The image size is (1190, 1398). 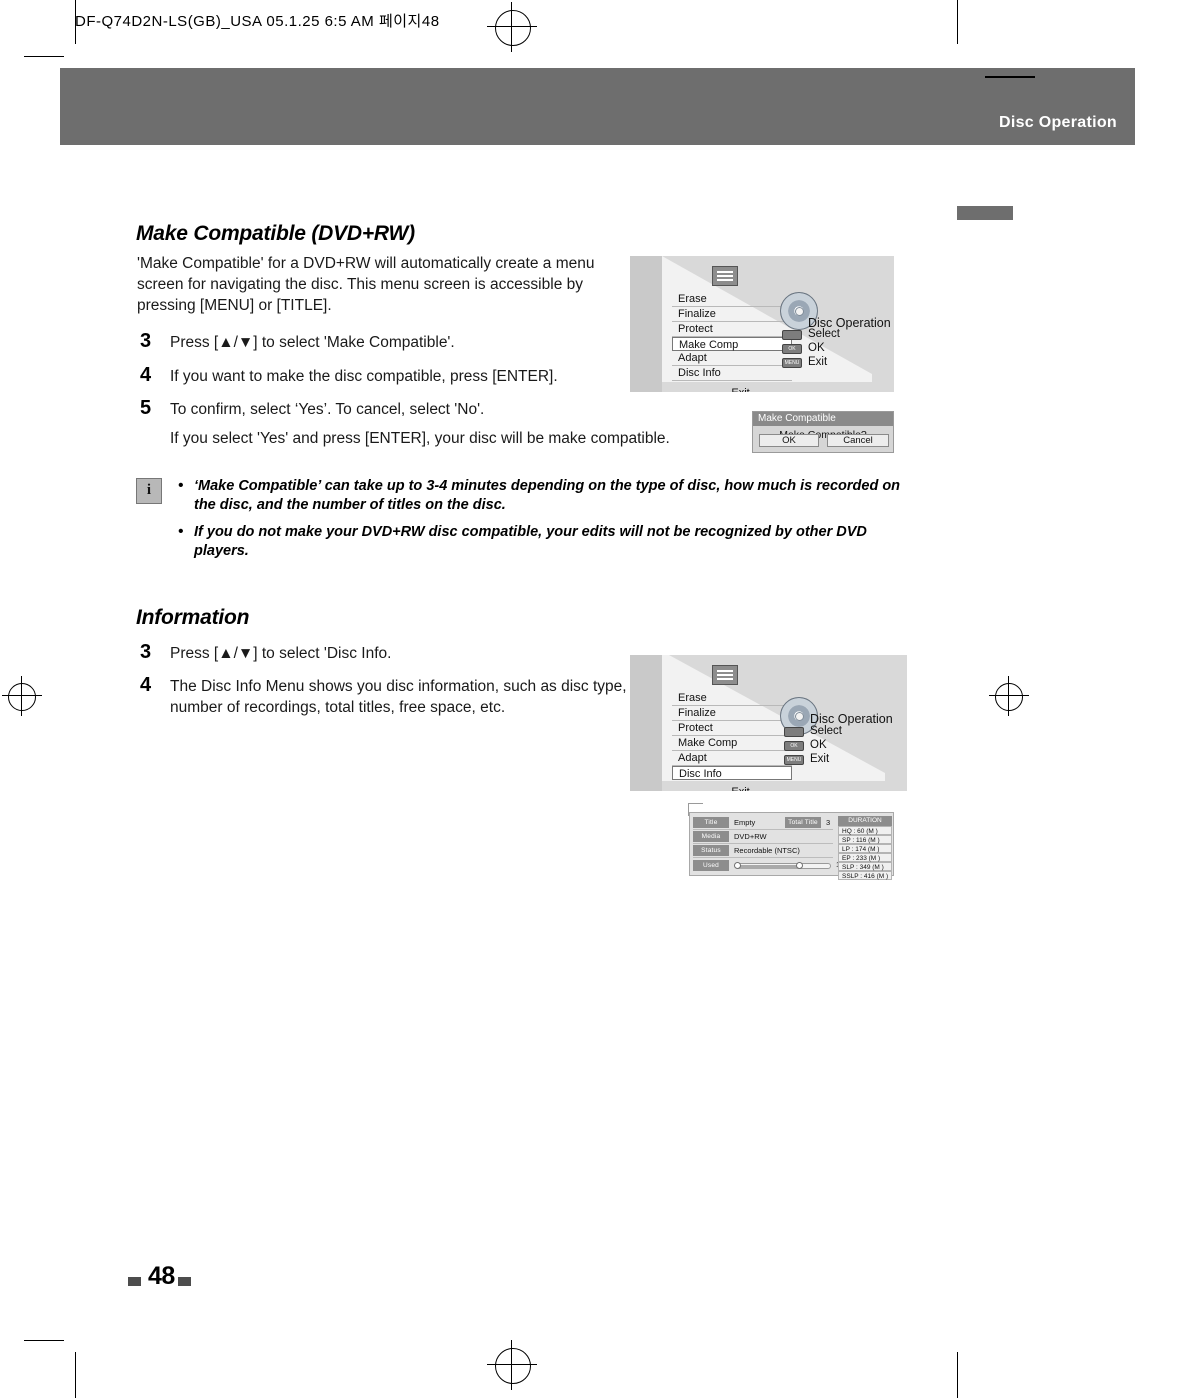 What do you see at coordinates (312, 342) in the screenshot?
I see `step-text-3a: Press [▲/▼] to select 'Make Compatible'.` at bounding box center [312, 342].